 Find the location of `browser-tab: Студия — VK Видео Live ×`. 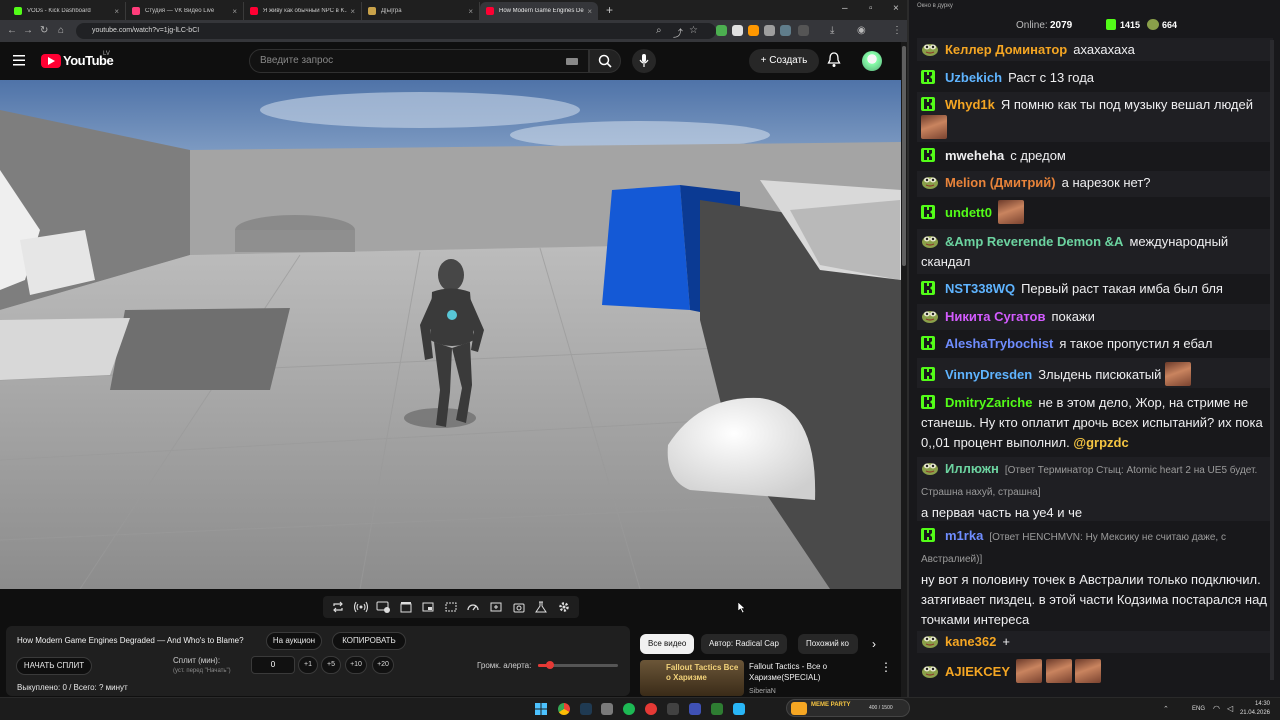

browser-tab: Студия — VK Видео Live × is located at coordinates (185, 11).